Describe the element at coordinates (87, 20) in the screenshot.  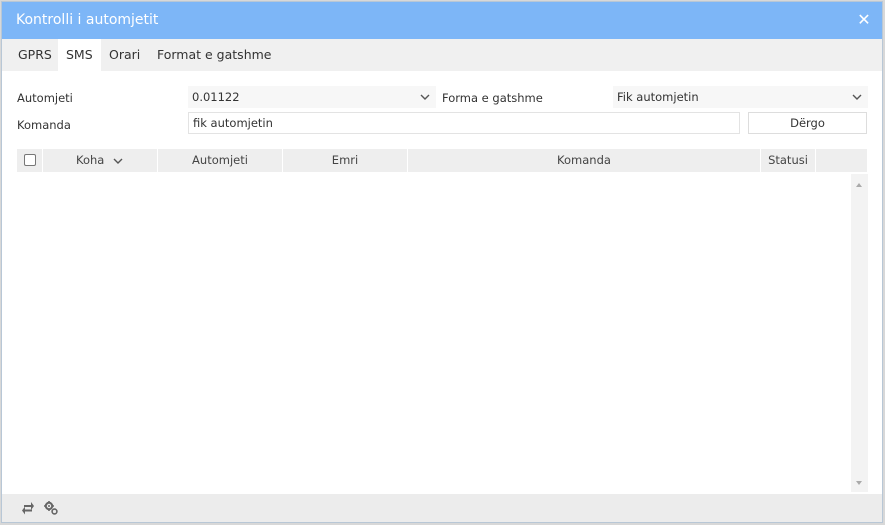
I see `dialog-title: Kontrolli i automjetit` at that location.